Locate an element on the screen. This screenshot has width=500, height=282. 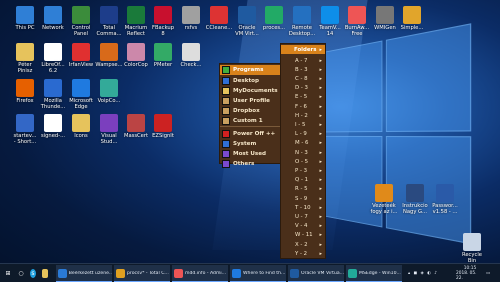
folder-letter-label: N - 3 is located at coordinates (301, 152).